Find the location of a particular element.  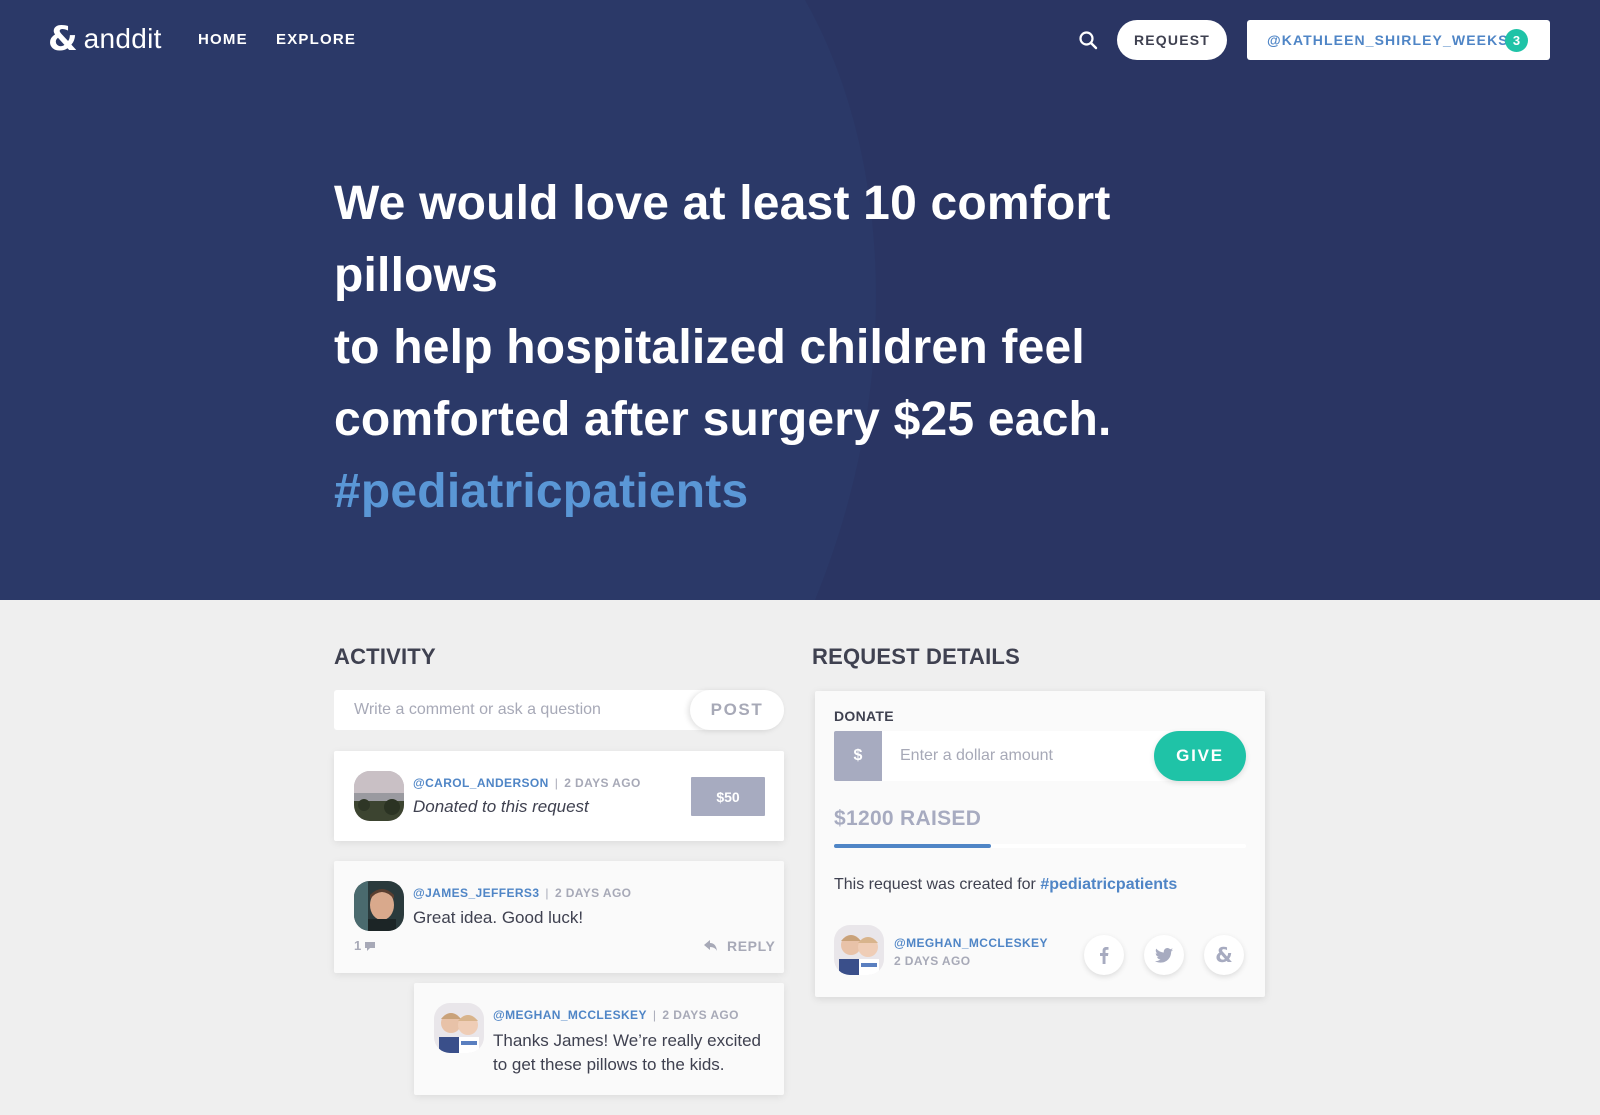

comment-input is located at coordinates (509, 710).